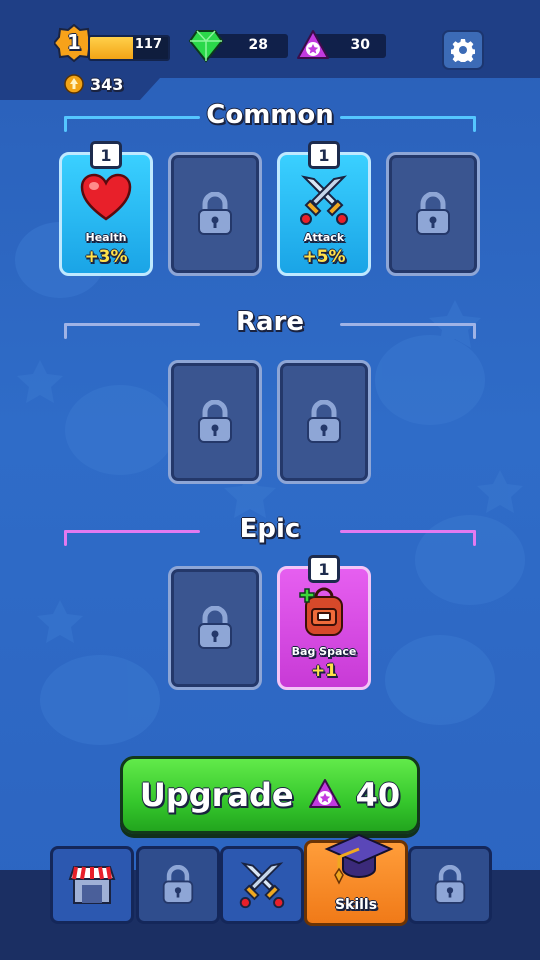 The height and width of the screenshot is (960, 540). What do you see at coordinates (106, 197) in the screenshot?
I see `heart-icon` at bounding box center [106, 197].